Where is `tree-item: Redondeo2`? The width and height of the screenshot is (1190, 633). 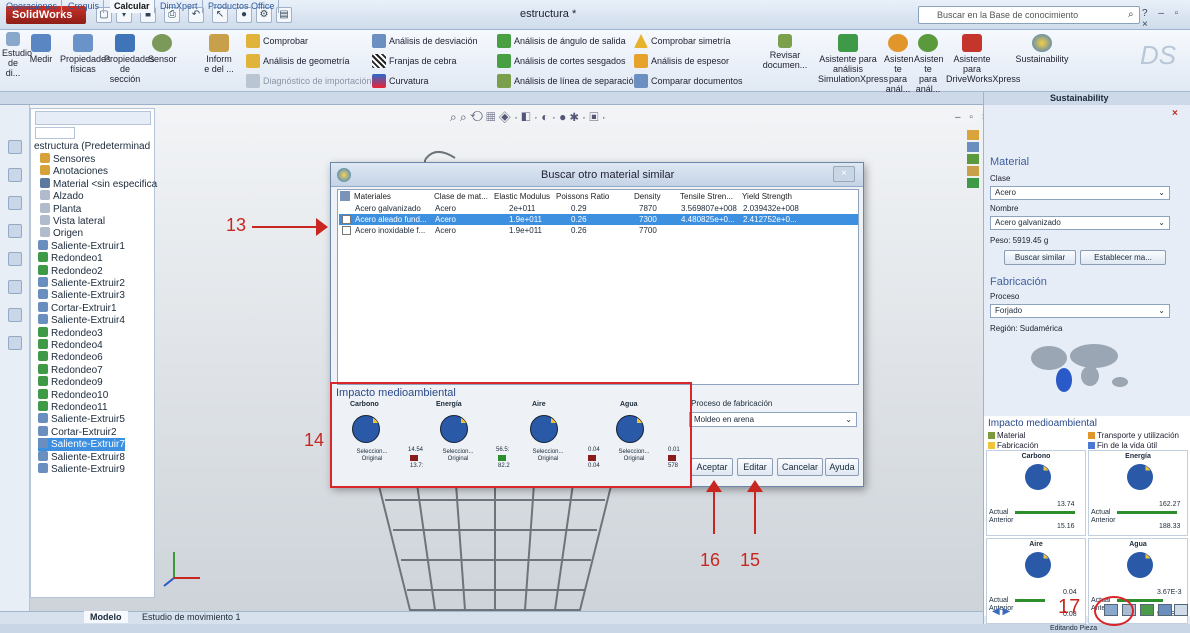 tree-item: Redondeo2 is located at coordinates (70, 271).